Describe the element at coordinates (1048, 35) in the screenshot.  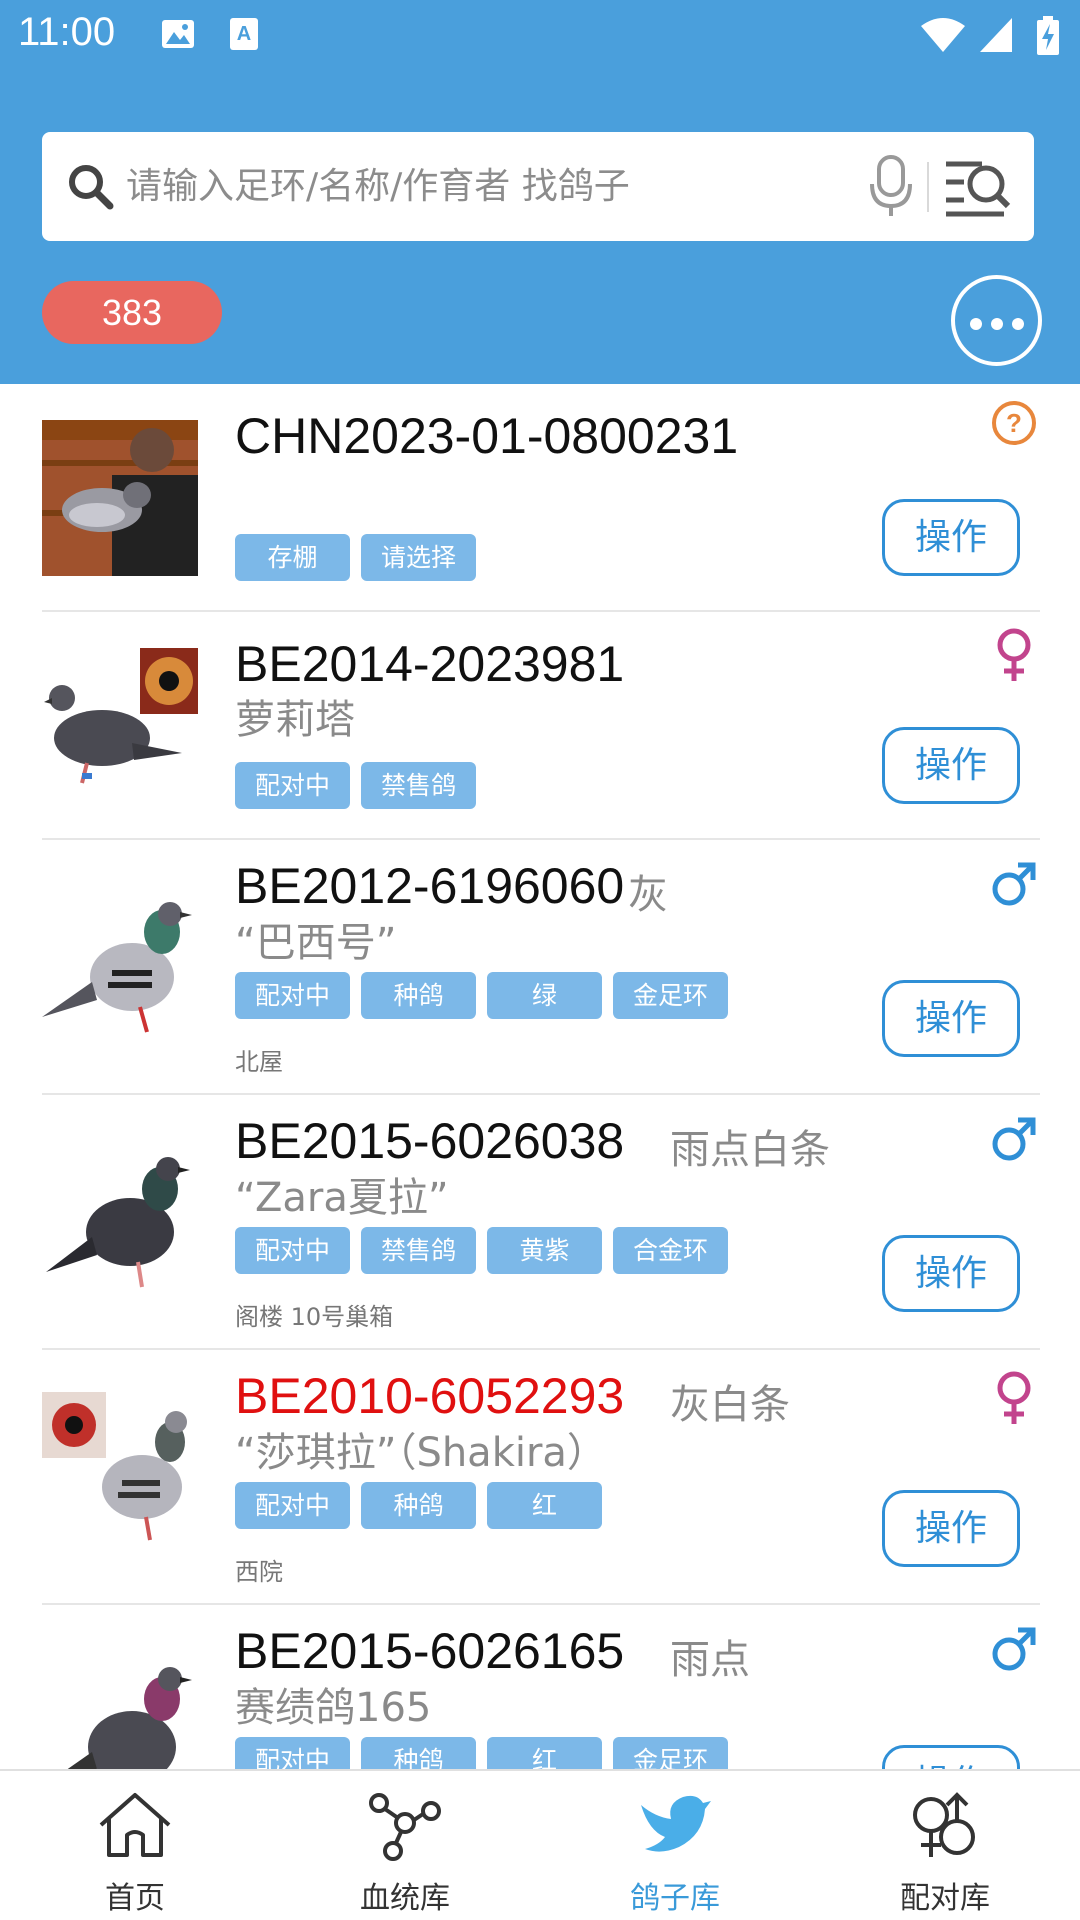
I see `battery-charging-icon` at that location.